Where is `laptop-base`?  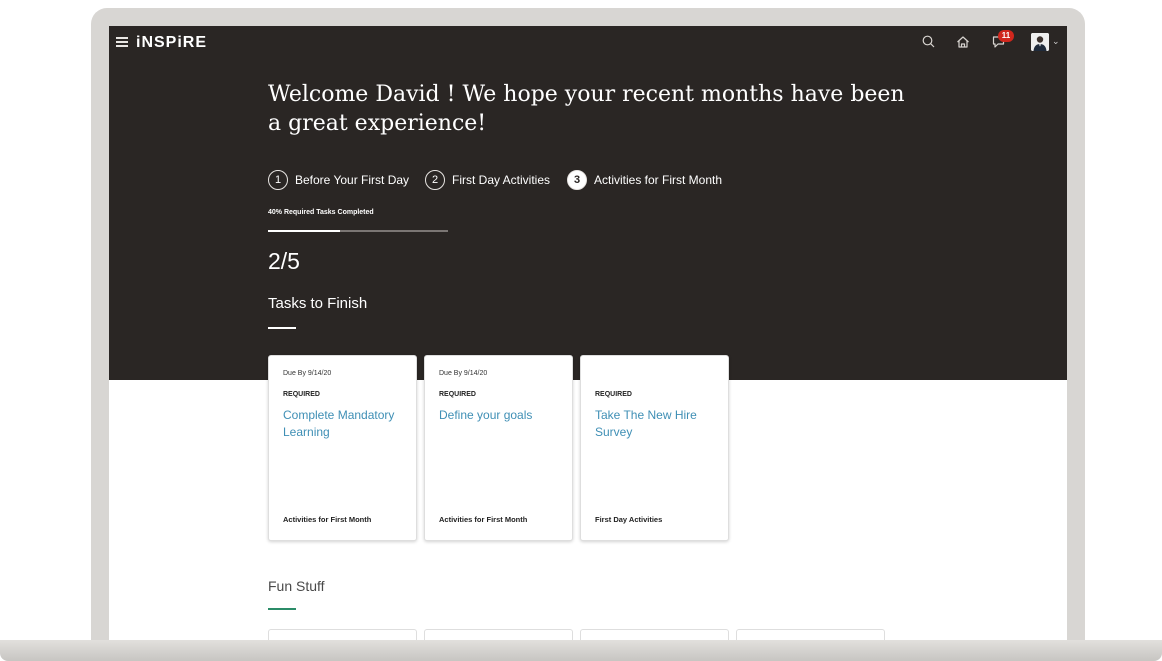
laptop-base is located at coordinates (581, 650).